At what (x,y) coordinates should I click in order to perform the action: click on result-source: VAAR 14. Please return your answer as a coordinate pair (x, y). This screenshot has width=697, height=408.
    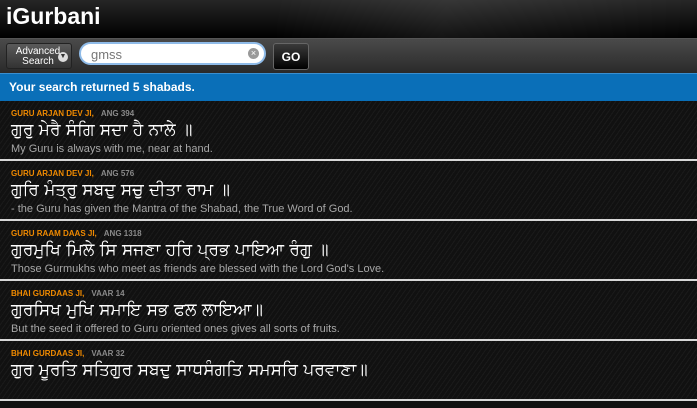
    Looking at the image, I should click on (108, 293).